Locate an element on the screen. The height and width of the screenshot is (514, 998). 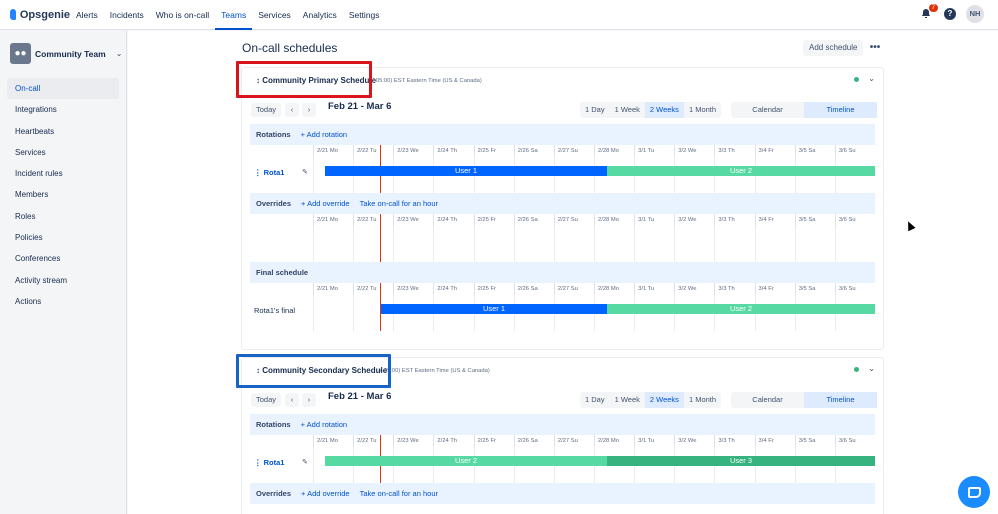
user-avatar: NH is located at coordinates (975, 14).